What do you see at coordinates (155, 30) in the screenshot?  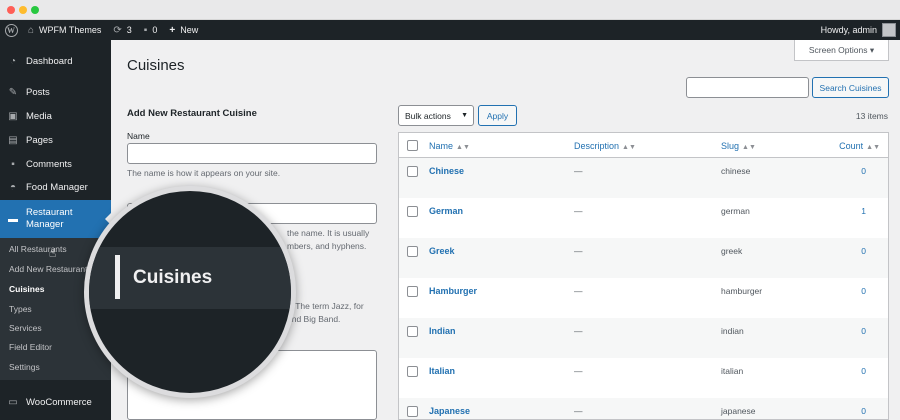 I see `comments-count: 0` at bounding box center [155, 30].